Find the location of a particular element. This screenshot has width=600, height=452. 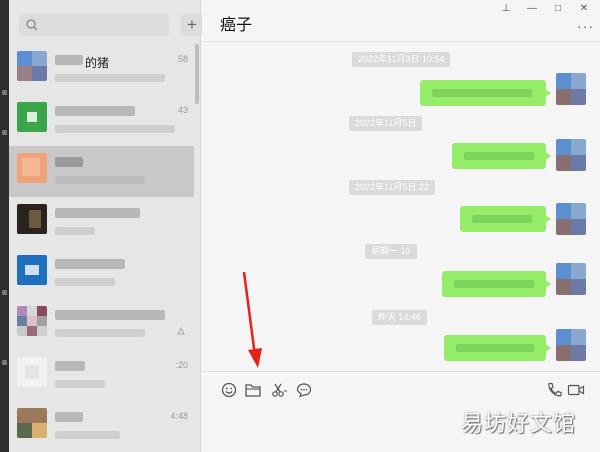

contact-list-scrollbar is located at coordinates (197, 74).